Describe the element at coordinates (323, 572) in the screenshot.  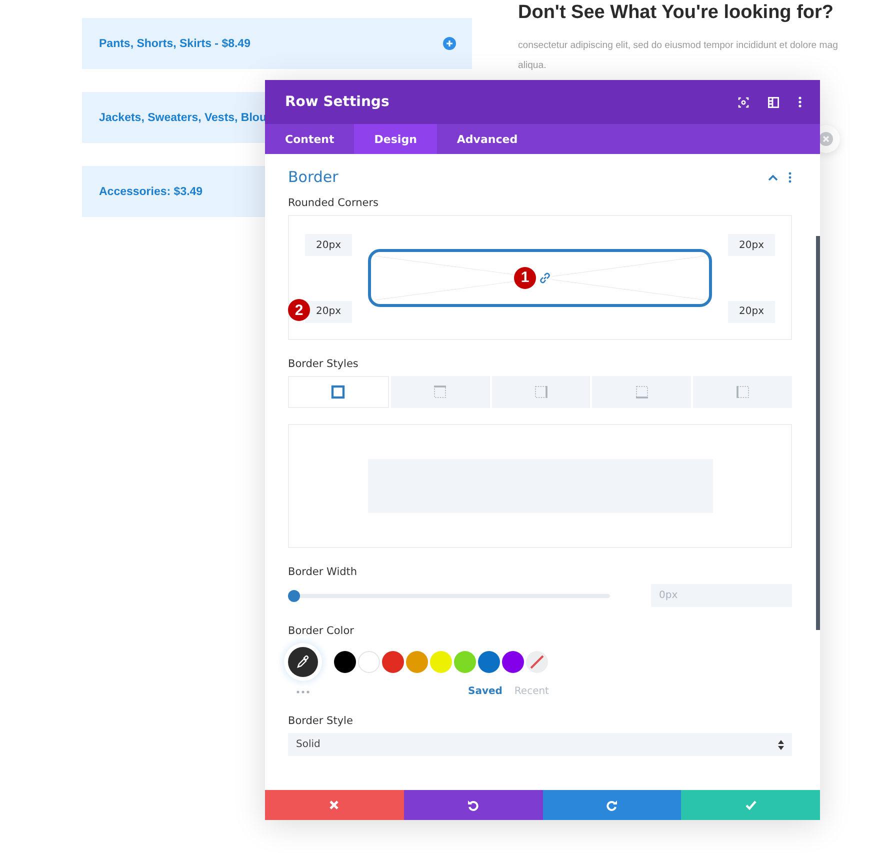
I see `field-label: Border Width` at that location.